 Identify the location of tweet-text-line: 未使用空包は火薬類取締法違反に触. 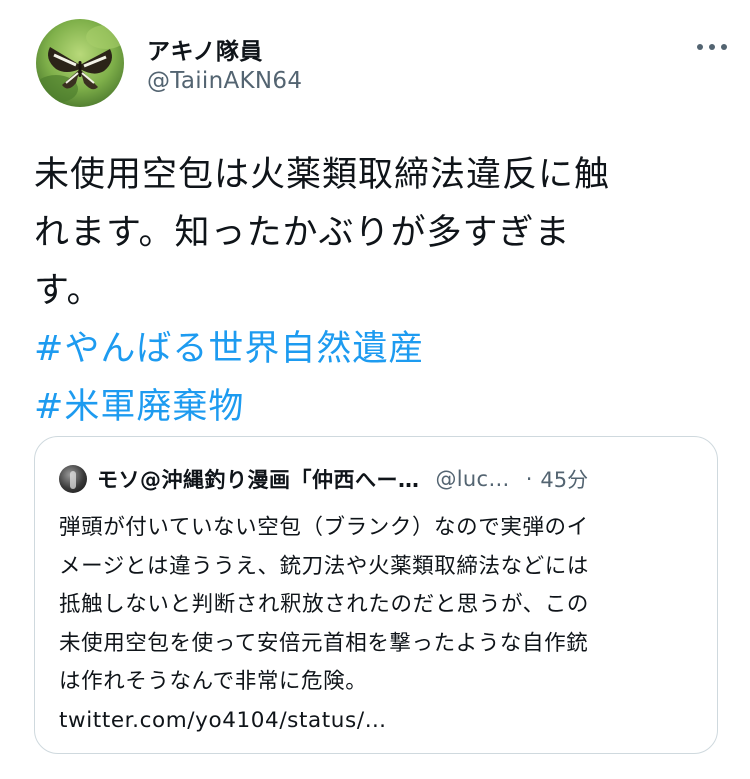
(322, 175).